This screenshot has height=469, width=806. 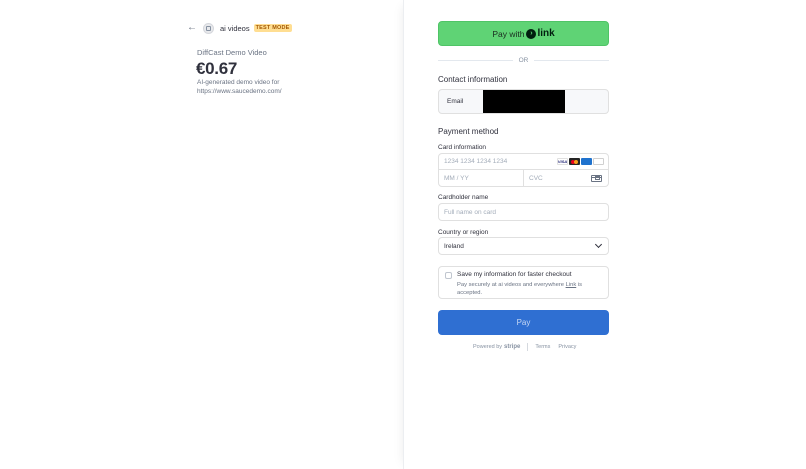 What do you see at coordinates (463, 197) in the screenshot?
I see `cardholder-name-label: Cardholder name` at bounding box center [463, 197].